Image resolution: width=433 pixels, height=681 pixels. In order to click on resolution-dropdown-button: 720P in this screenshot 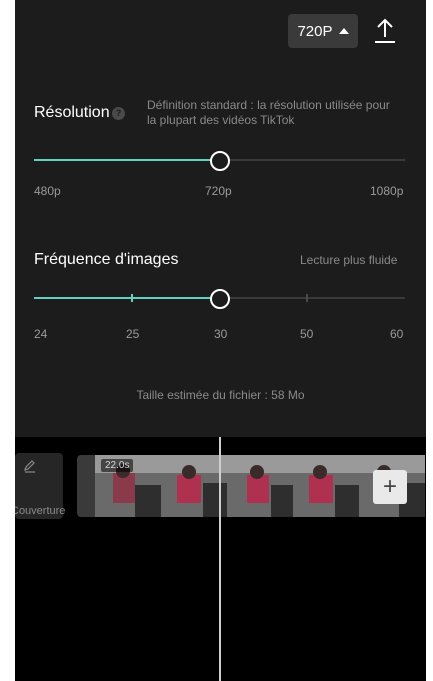, I will do `click(323, 31)`.